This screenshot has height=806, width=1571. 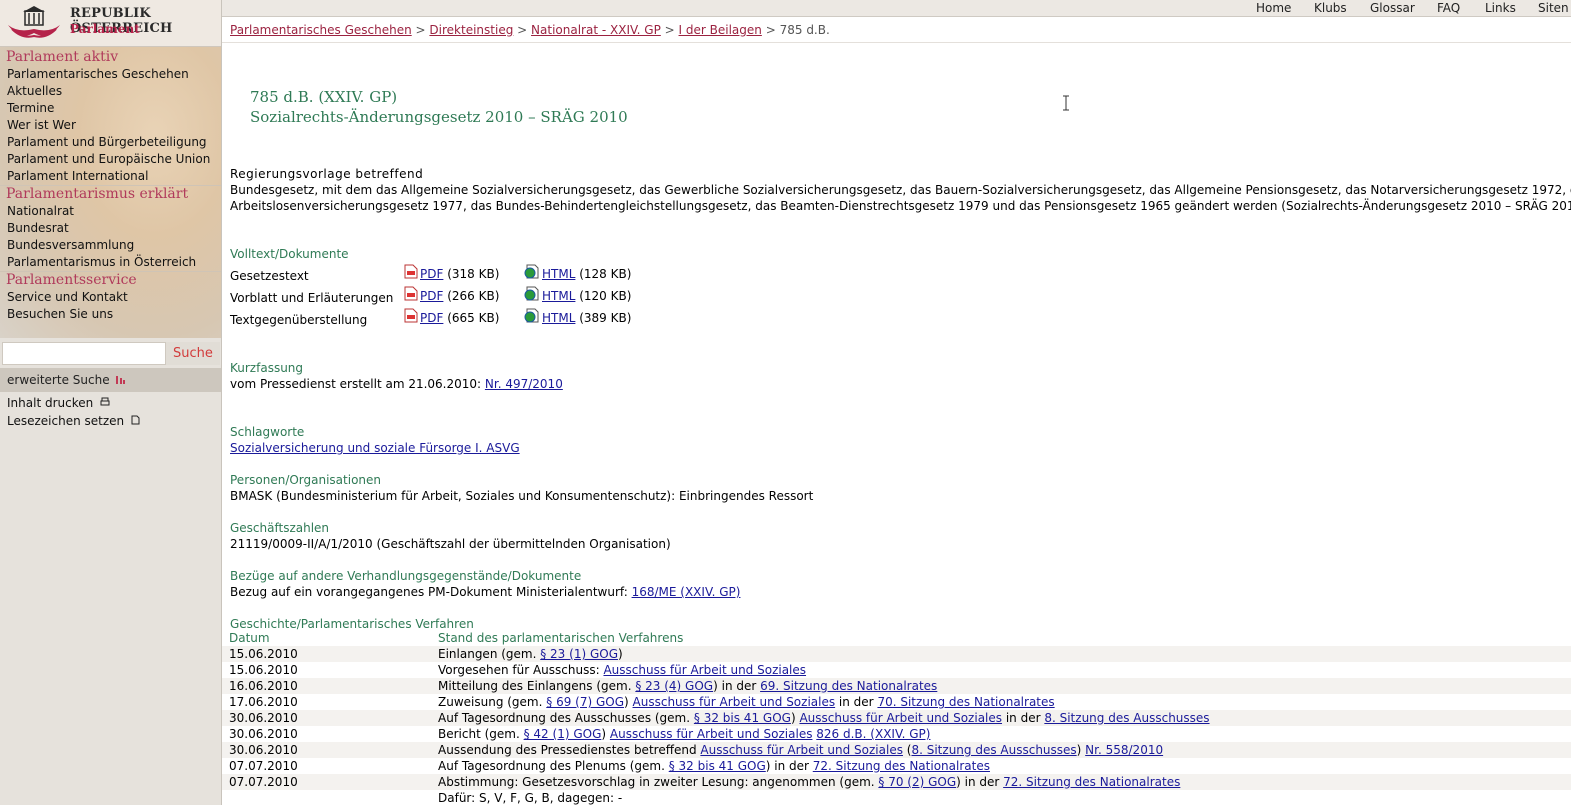 What do you see at coordinates (720, 30) in the screenshot?
I see `breadcrumb-item: I der Beilagen` at bounding box center [720, 30].